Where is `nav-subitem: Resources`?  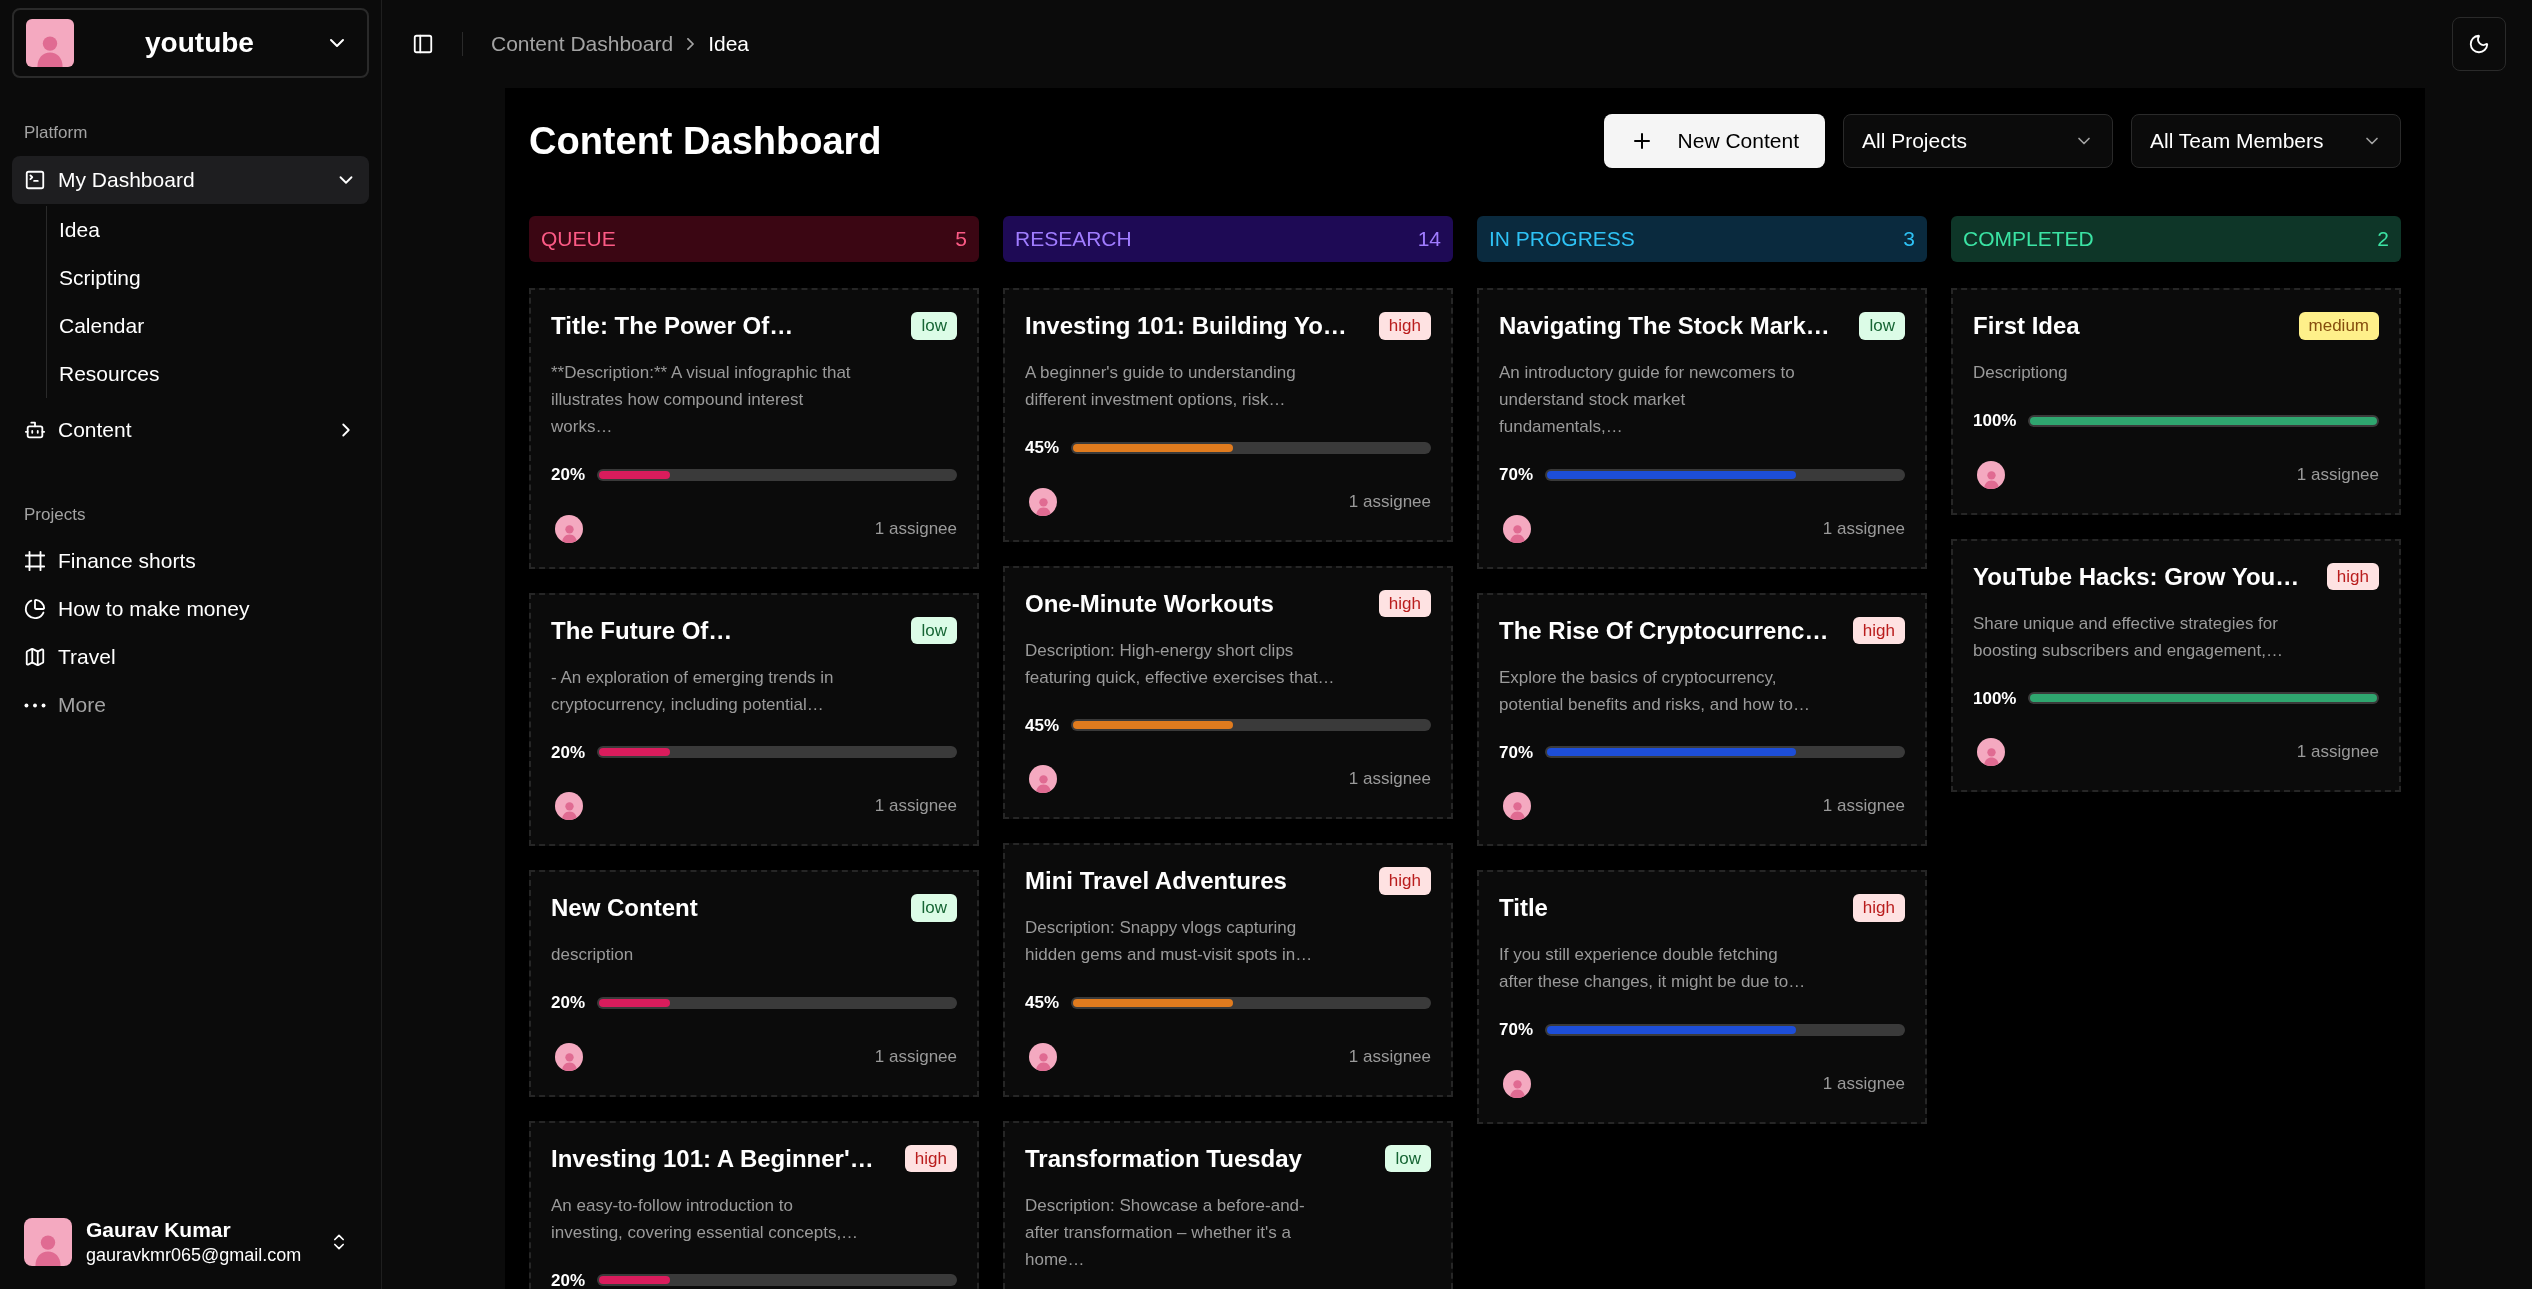 nav-subitem: Resources is located at coordinates (214, 373).